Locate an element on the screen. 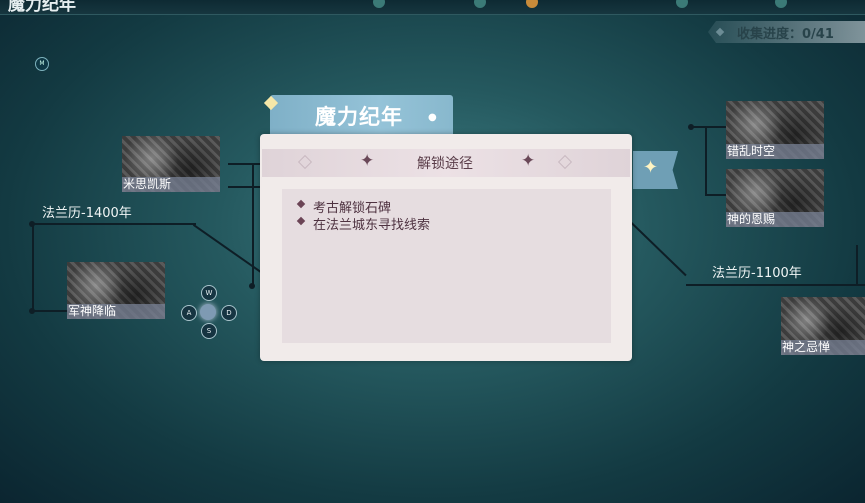 Image resolution: width=865 pixels, height=503 pixels. event-label: 神之忌惮 is located at coordinates (823, 347).